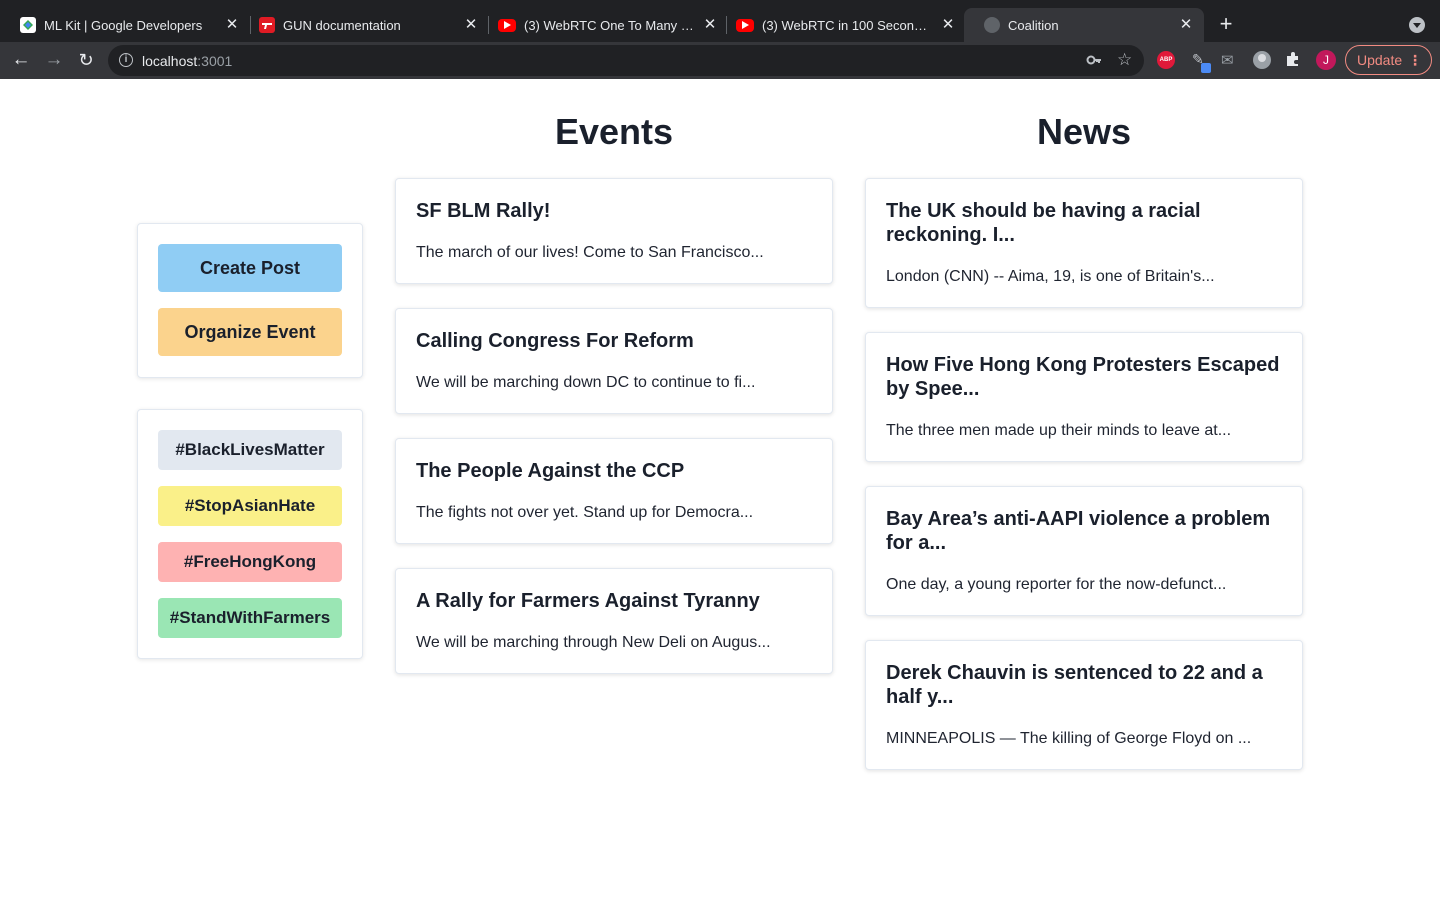 This screenshot has width=1440, height=900. What do you see at coordinates (342, 25) in the screenshot?
I see `tab-title: GUN documentation` at bounding box center [342, 25].